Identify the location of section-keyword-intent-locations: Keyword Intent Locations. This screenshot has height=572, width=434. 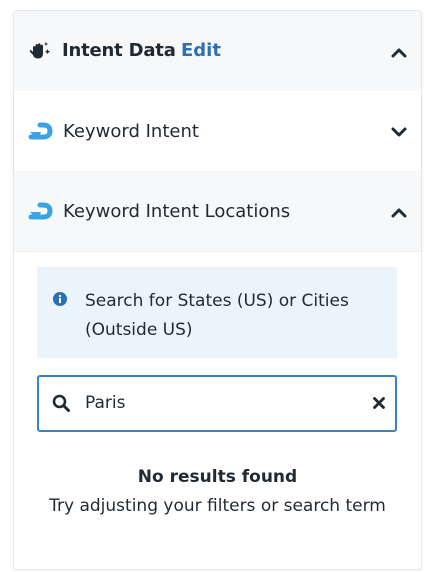
(217, 211).